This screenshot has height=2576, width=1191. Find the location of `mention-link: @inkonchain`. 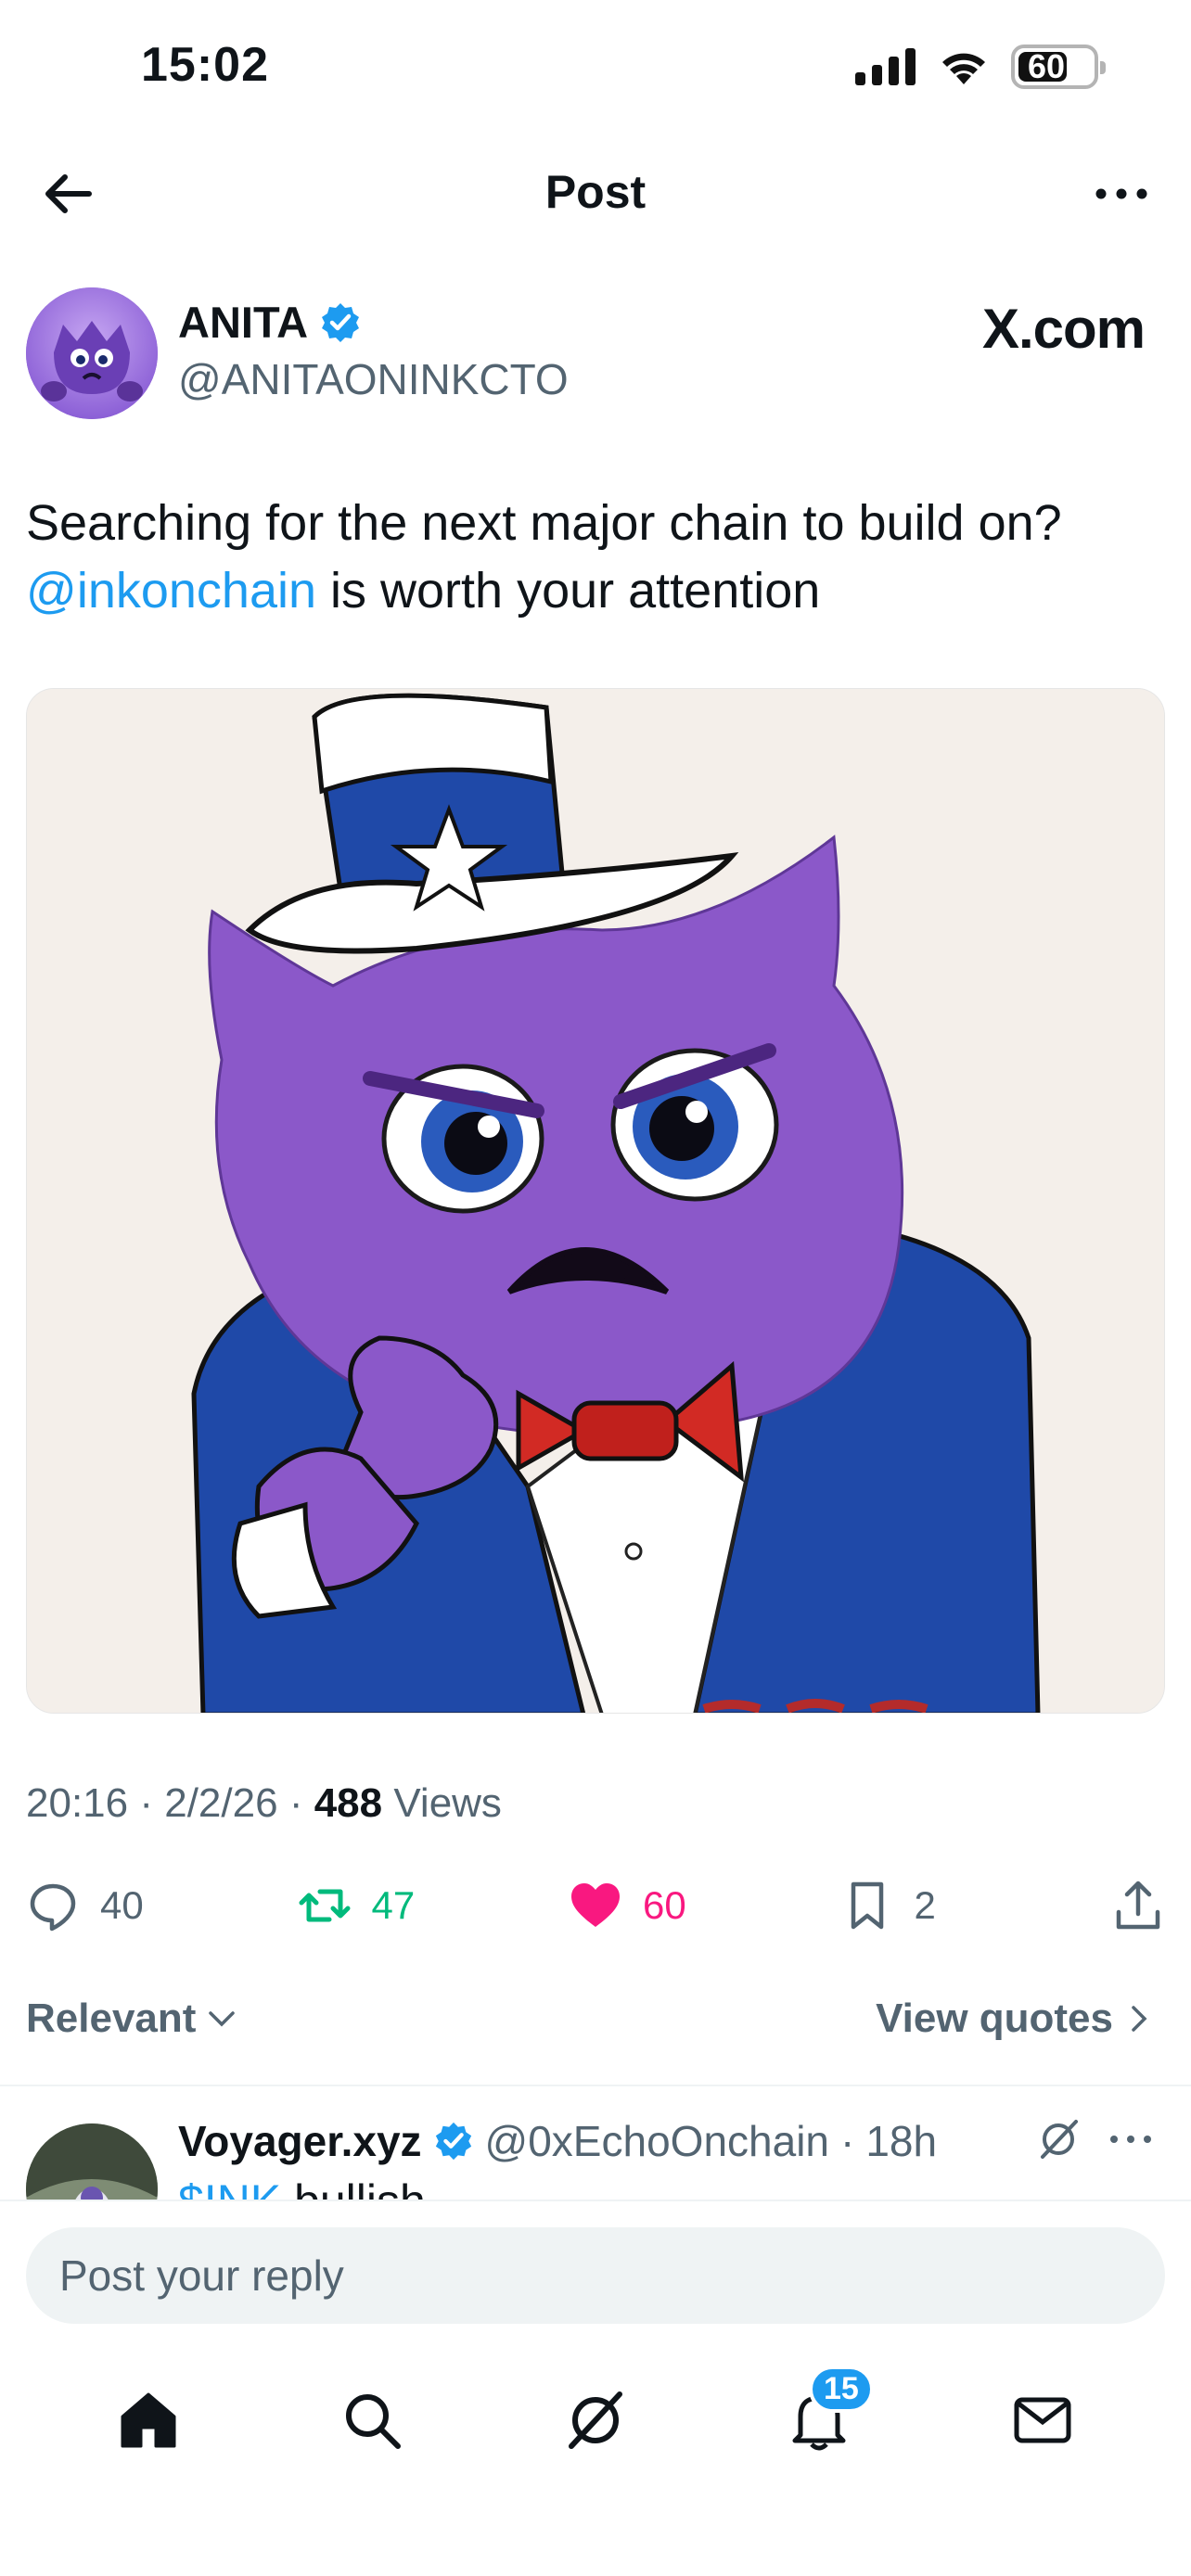

mention-link: @inkonchain is located at coordinates (171, 590).